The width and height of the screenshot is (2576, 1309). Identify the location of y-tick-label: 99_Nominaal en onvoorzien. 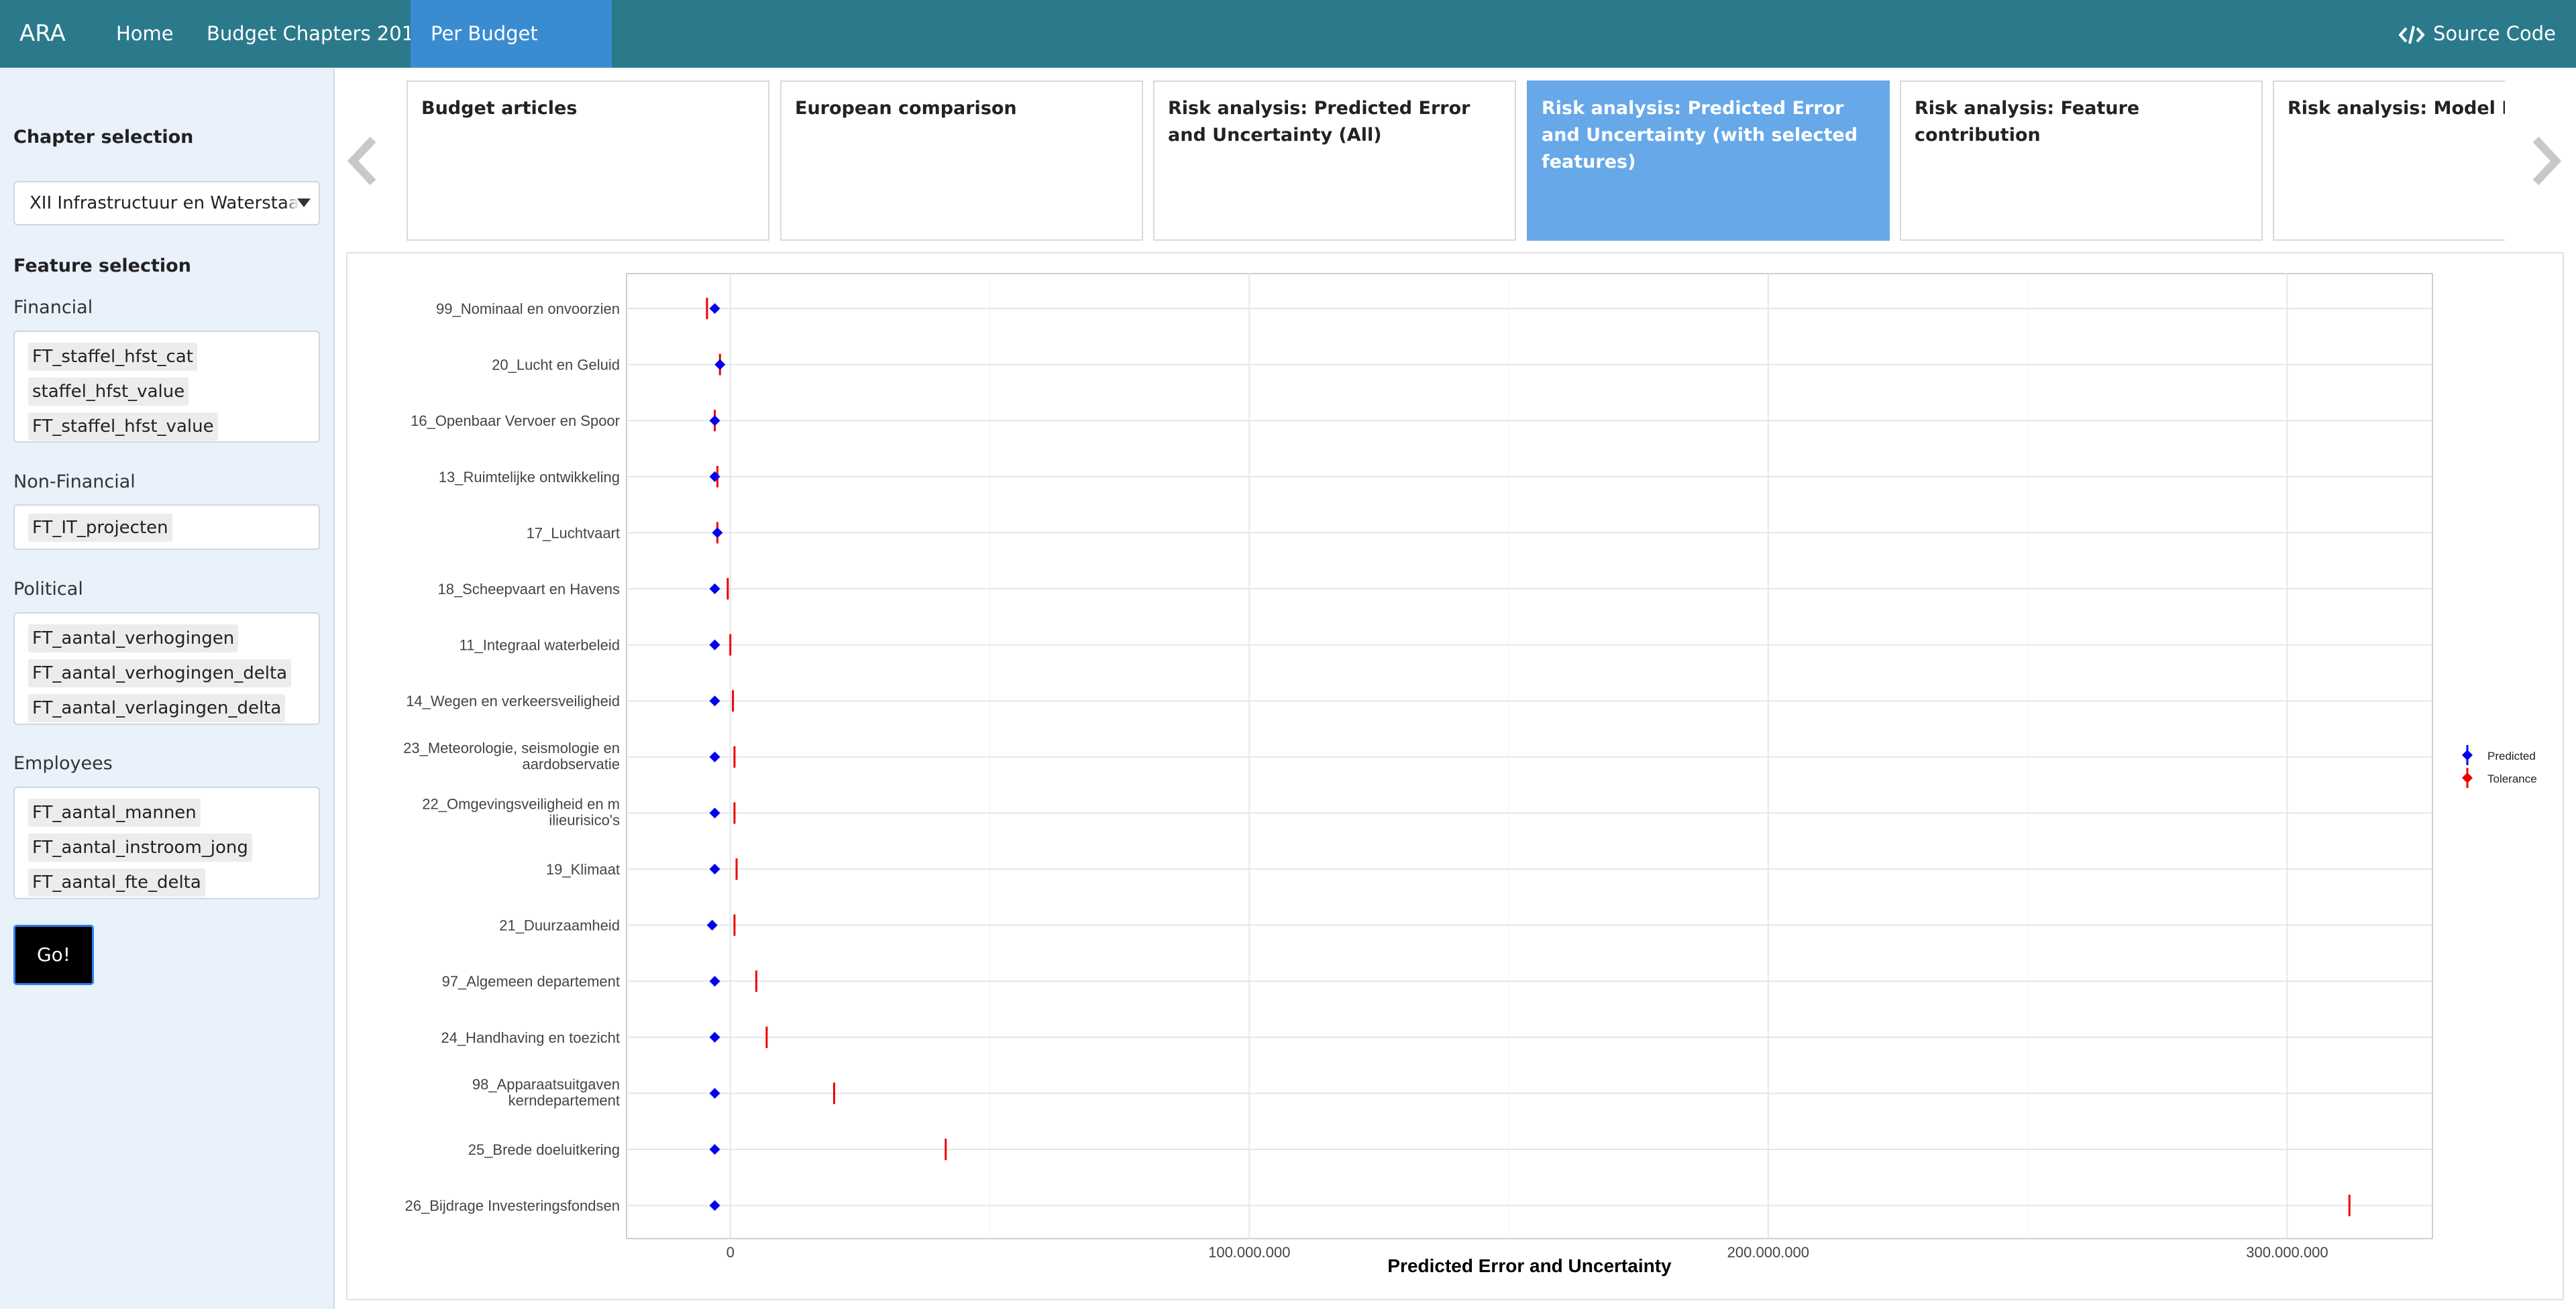
(528, 309).